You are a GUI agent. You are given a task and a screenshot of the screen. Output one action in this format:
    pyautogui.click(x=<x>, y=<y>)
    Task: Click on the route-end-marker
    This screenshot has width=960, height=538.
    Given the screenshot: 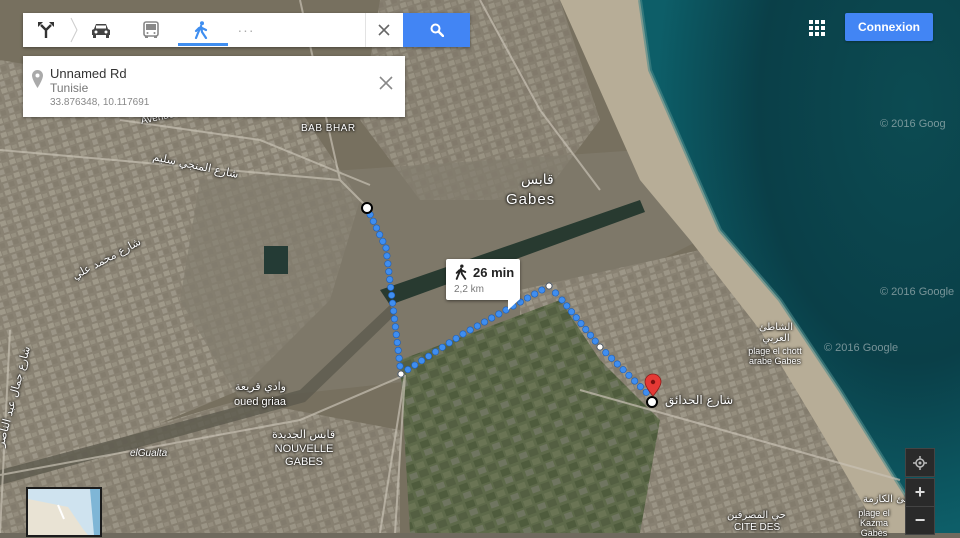 What is the action you would take?
    pyautogui.click(x=652, y=402)
    